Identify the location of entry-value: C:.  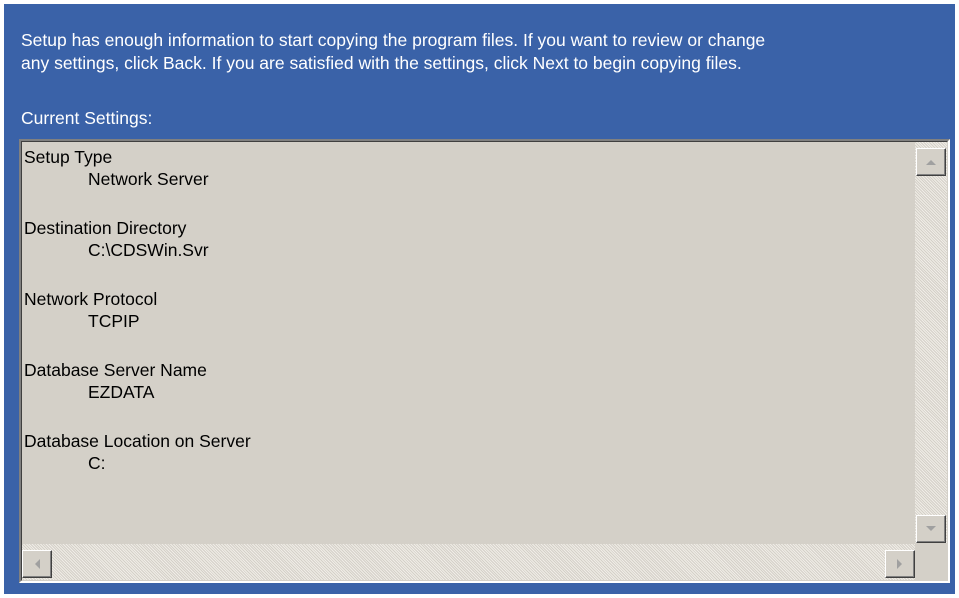
(97, 463).